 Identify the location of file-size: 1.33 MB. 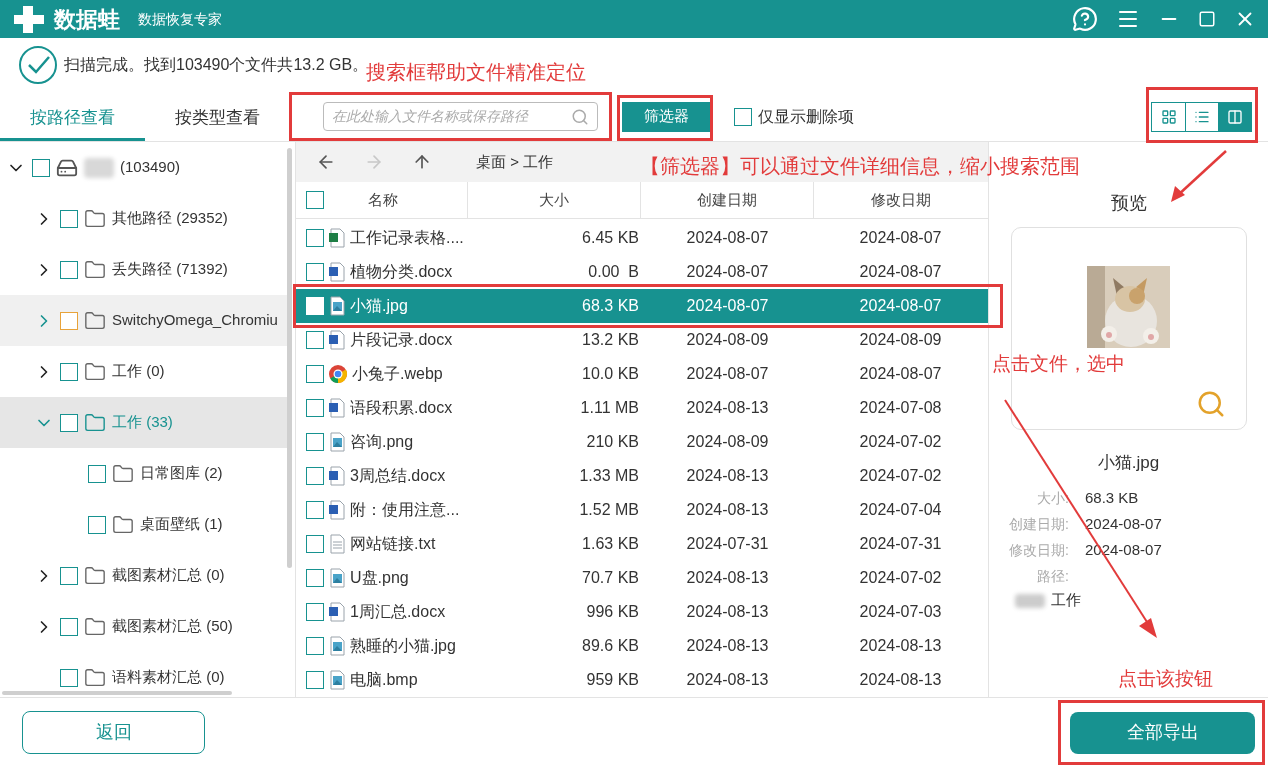
(609, 476).